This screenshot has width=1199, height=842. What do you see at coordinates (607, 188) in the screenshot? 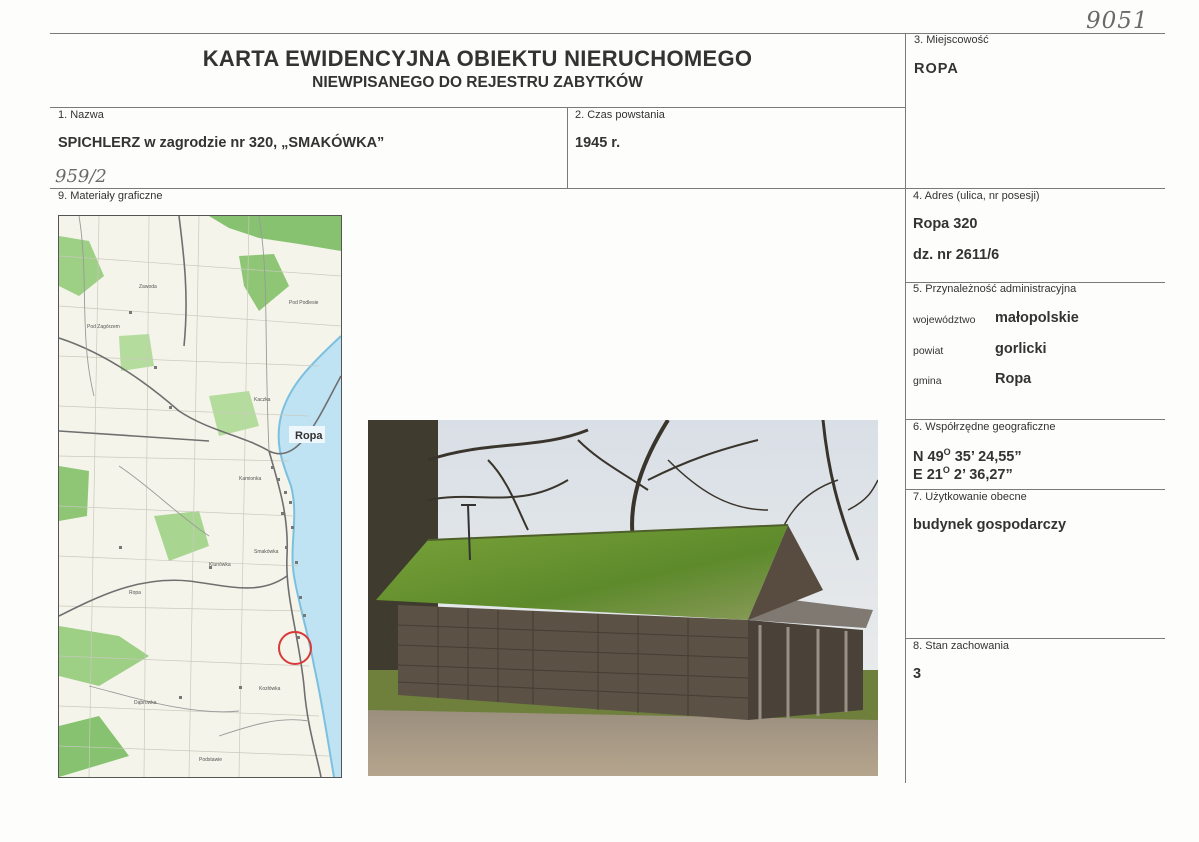
I see `rule-row1-bottom` at bounding box center [607, 188].